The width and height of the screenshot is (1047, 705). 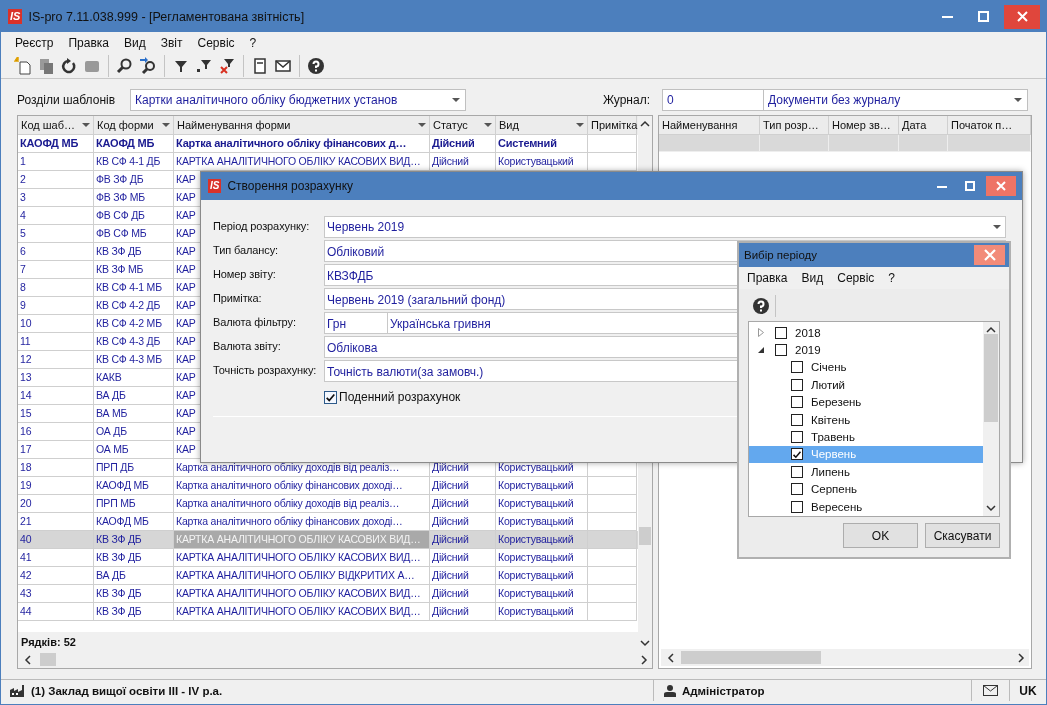 I want to click on vertical-scrollbar, so click(x=991, y=419).